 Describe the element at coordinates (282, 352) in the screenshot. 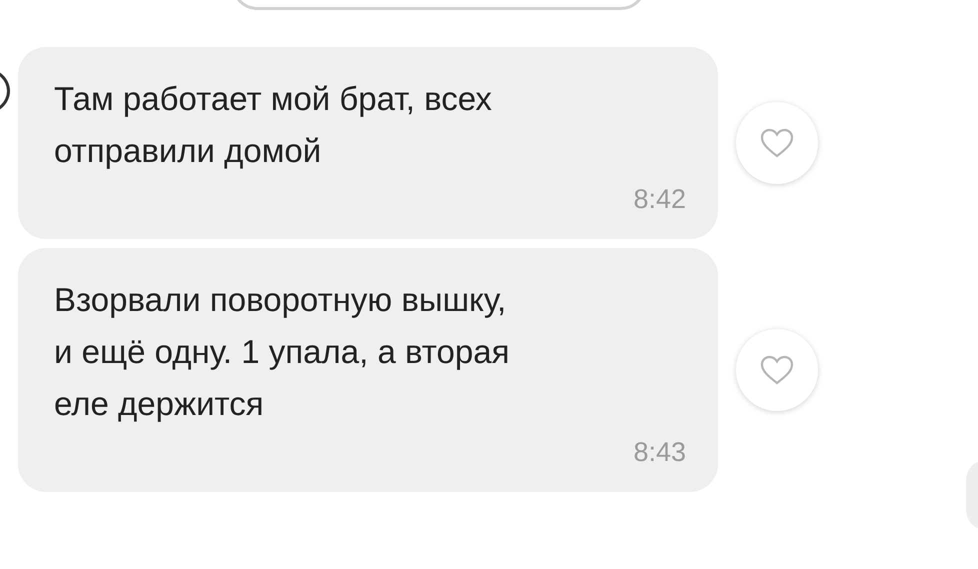

I see `message-text: Взорвали поворотную вышку, и ещё одну. 1 упала, а вторая еле держится` at that location.